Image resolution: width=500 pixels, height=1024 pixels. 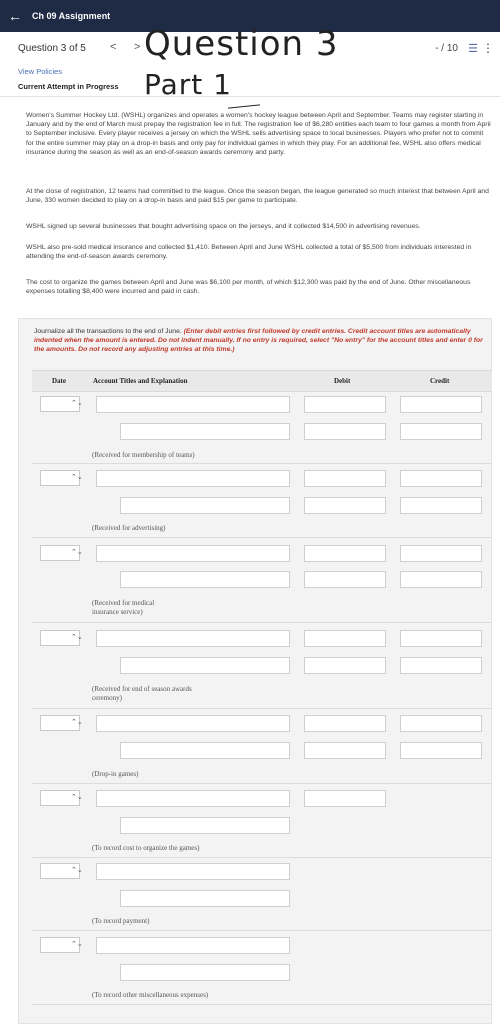 I want to click on entry-explanation: (Received for advertising), so click(x=129, y=528).